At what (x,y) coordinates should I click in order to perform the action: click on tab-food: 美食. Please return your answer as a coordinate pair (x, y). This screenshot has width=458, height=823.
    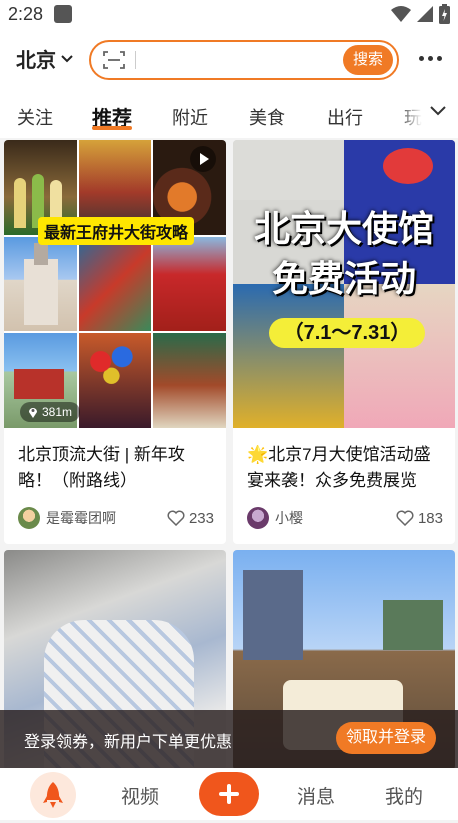
    Looking at the image, I should click on (267, 117).